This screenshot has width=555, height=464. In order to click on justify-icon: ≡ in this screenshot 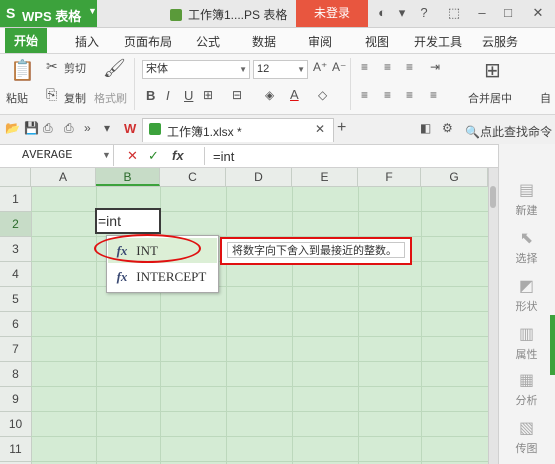, I will do `click(433, 95)`.